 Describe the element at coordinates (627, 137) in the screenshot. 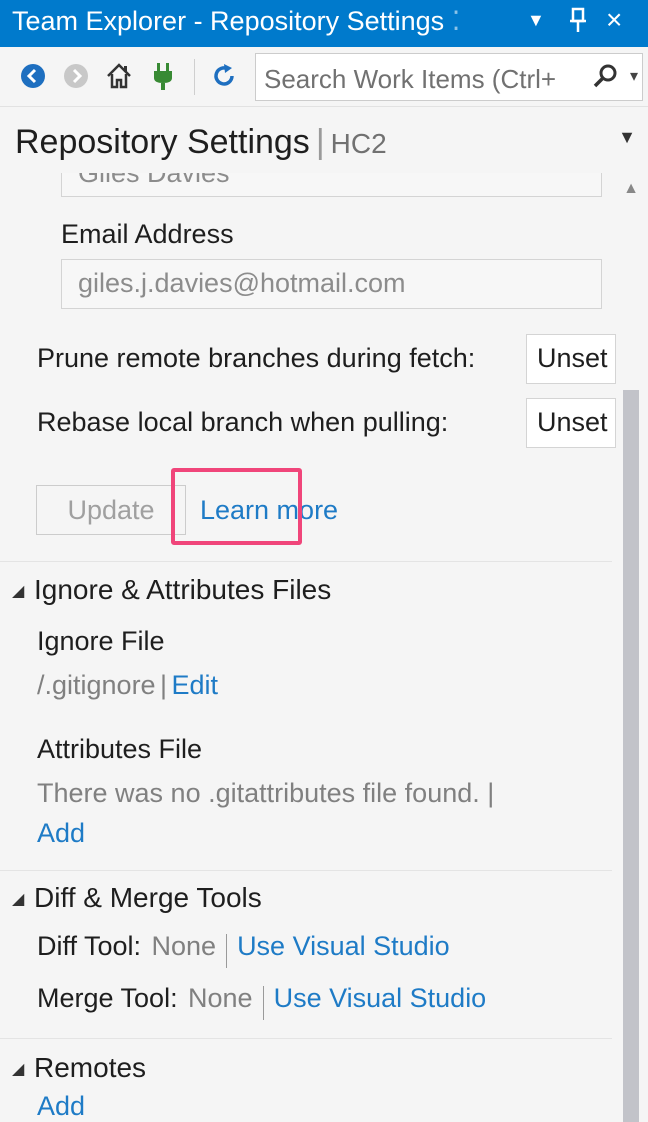

I see `page-menu-dropdown-icon: ▼` at that location.